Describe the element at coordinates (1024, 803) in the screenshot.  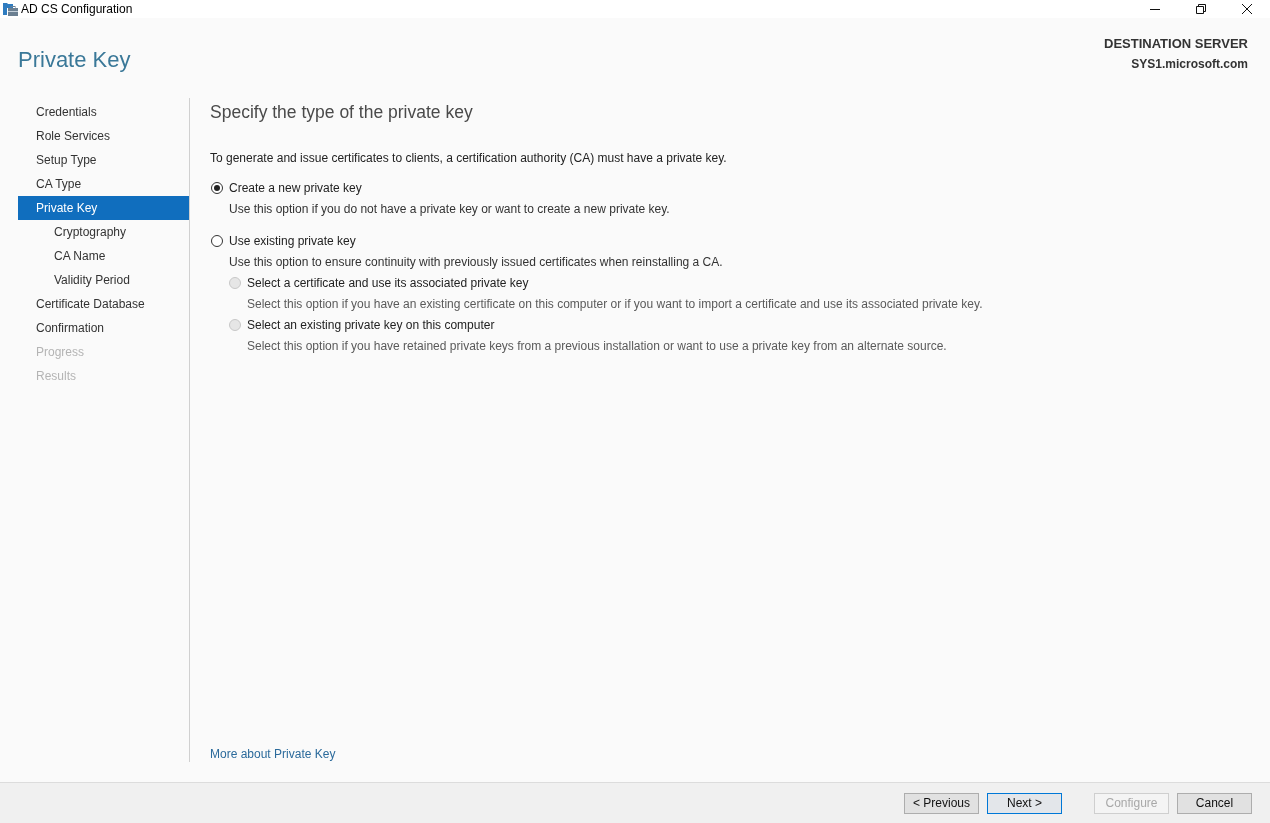
I see `footer-button: Next >` at that location.